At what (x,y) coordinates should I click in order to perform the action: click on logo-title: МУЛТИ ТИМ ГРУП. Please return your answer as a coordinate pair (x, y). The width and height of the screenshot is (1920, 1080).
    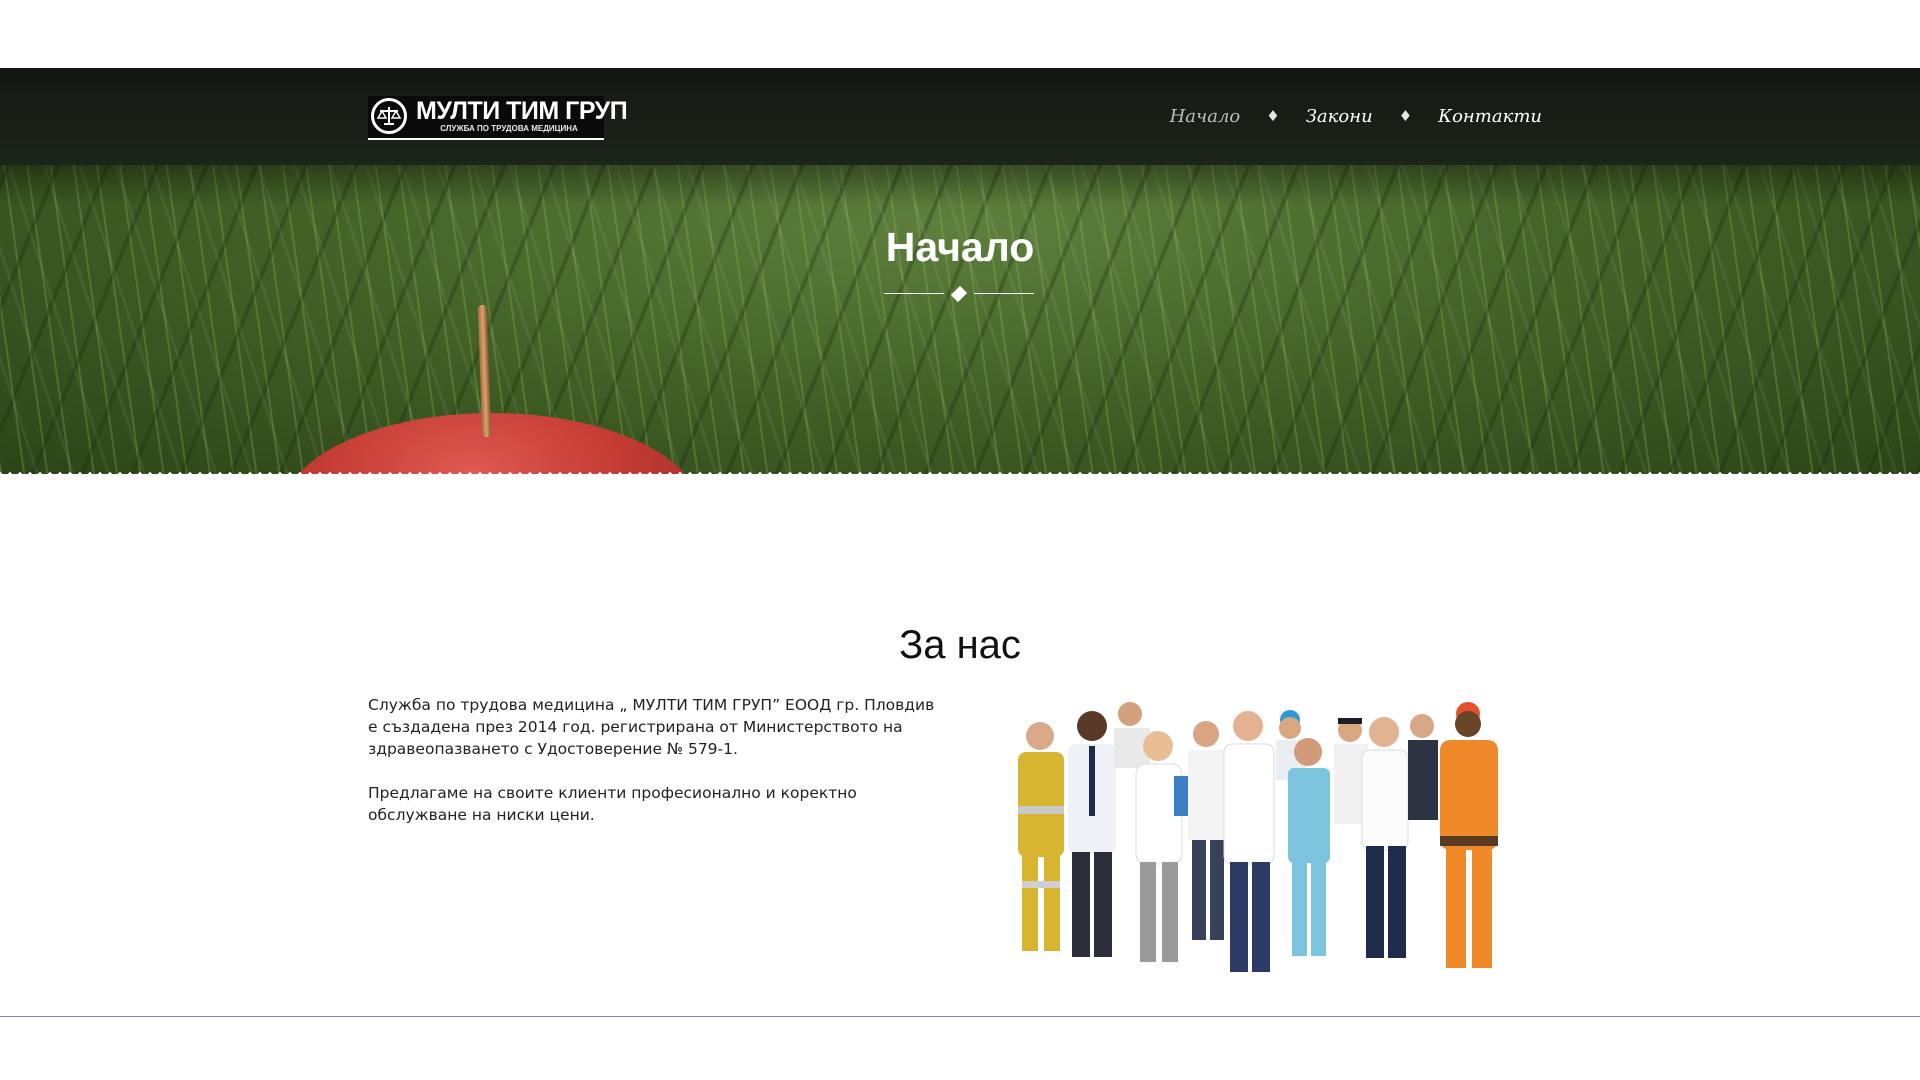
    Looking at the image, I should click on (522, 111).